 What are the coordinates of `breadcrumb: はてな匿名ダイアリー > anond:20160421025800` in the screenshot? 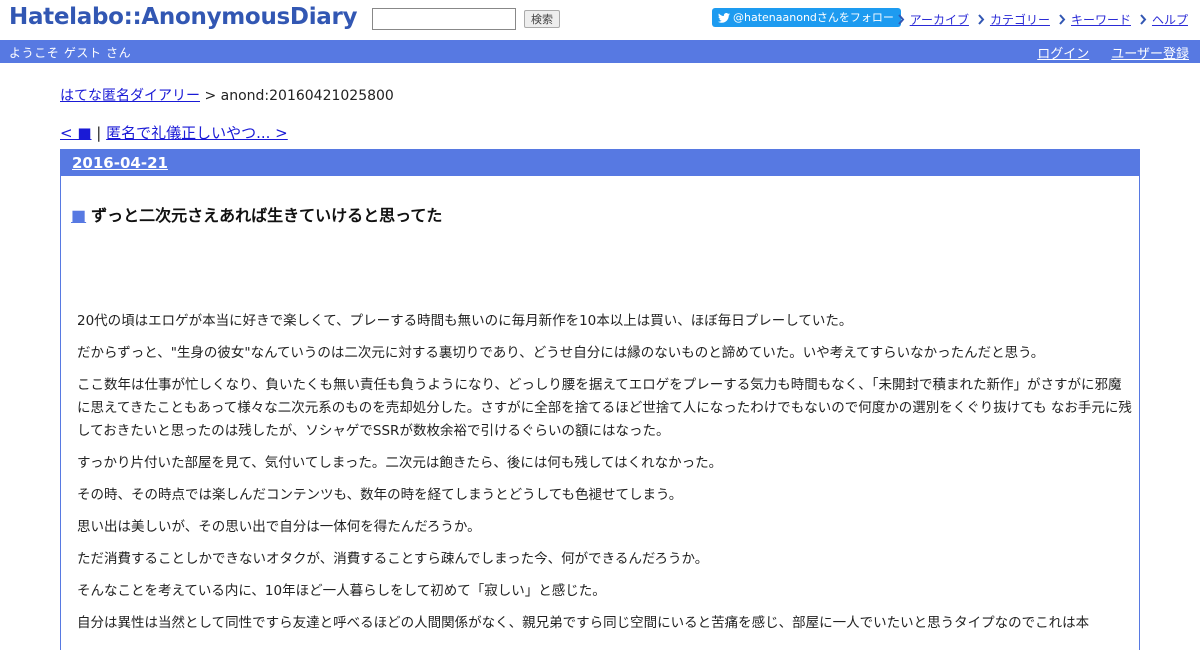 It's located at (227, 95).